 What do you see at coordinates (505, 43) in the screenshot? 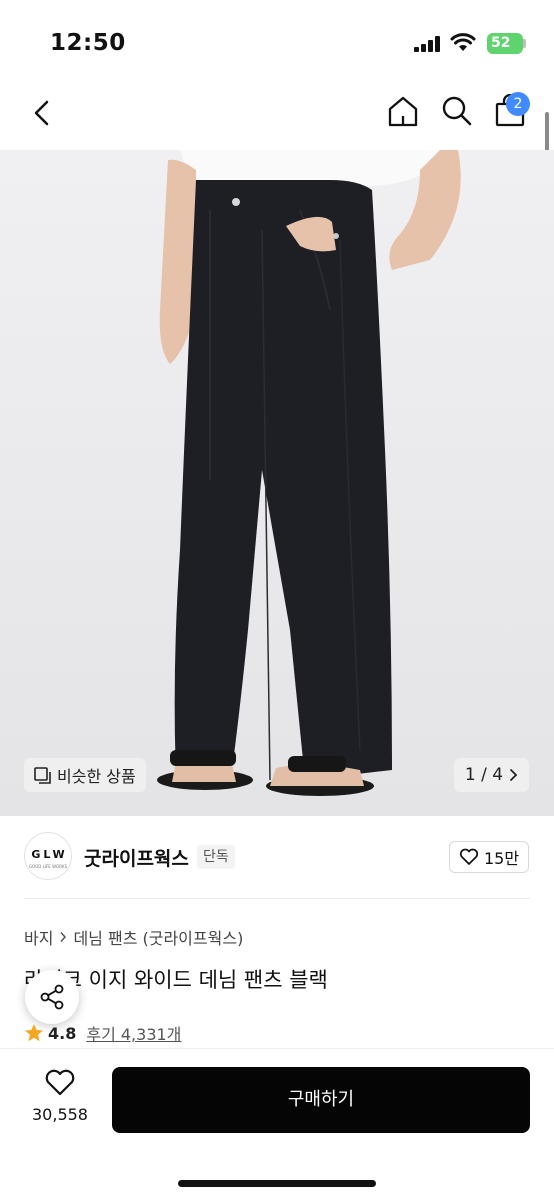
I see `battery-icon: 52` at bounding box center [505, 43].